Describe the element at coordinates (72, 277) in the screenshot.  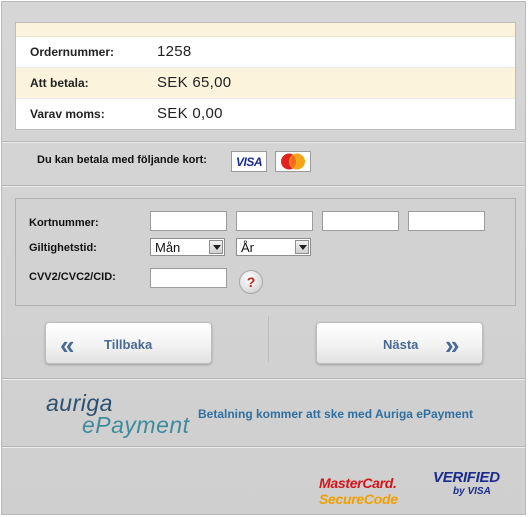
I see `cvv-label: CVV2/CVC2/CID:` at that location.